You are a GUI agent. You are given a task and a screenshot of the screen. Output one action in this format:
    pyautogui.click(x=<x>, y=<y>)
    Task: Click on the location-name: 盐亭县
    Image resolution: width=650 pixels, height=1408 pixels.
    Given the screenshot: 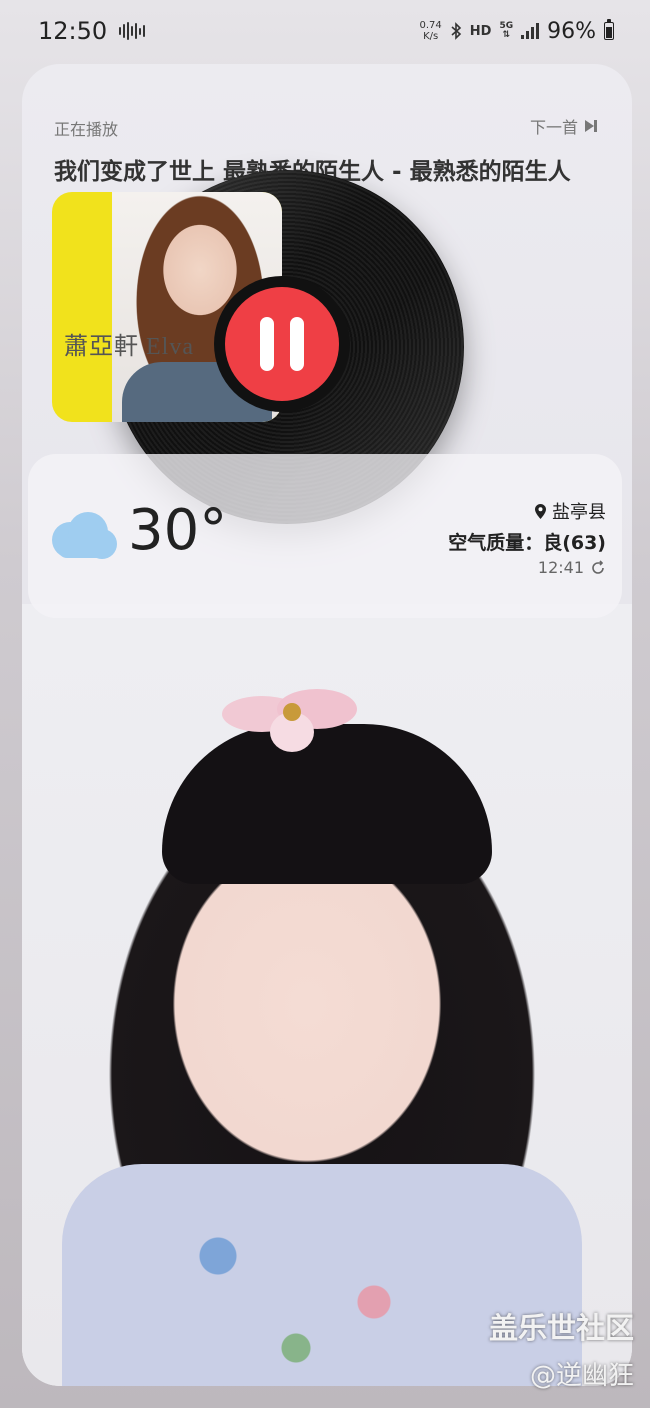 What is the action you would take?
    pyautogui.click(x=579, y=512)
    